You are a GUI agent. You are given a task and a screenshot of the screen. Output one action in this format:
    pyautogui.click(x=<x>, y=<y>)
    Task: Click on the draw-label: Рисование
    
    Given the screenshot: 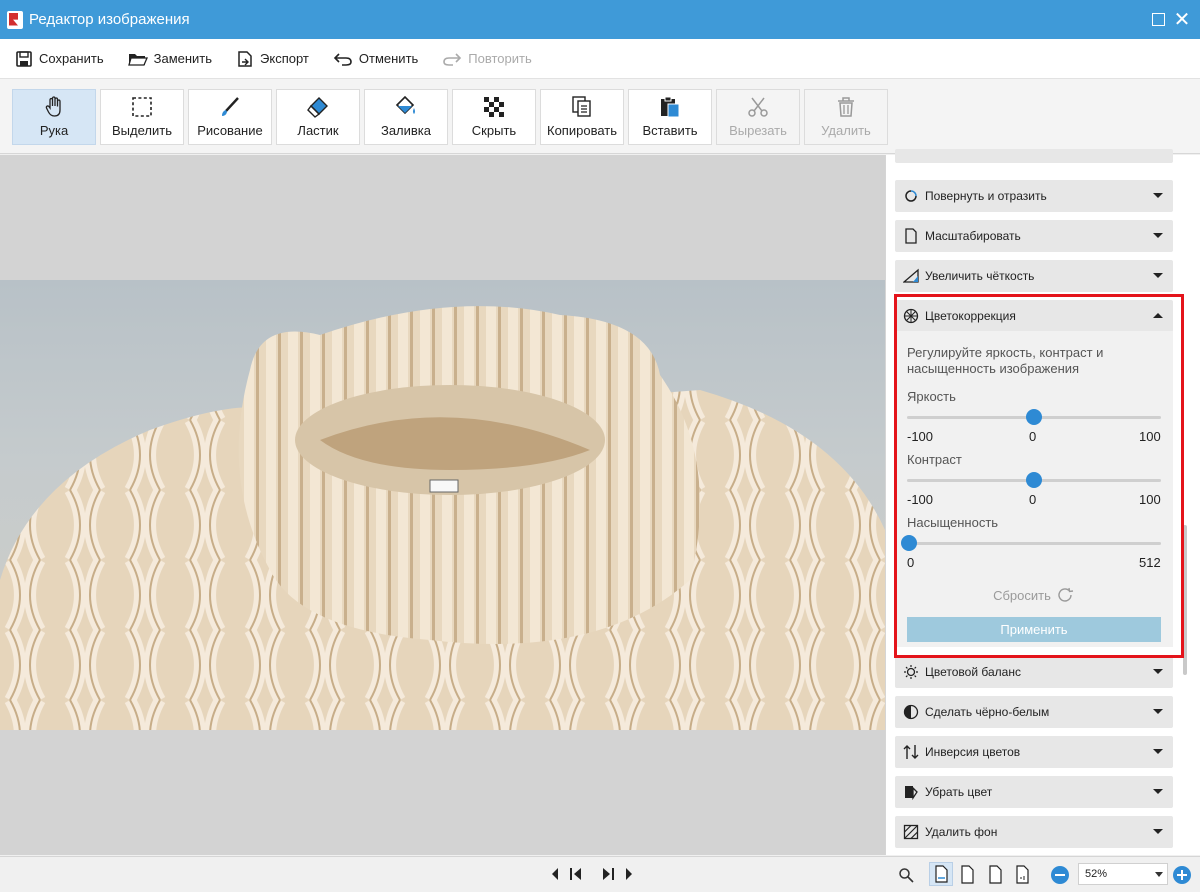 What is the action you would take?
    pyautogui.click(x=230, y=130)
    